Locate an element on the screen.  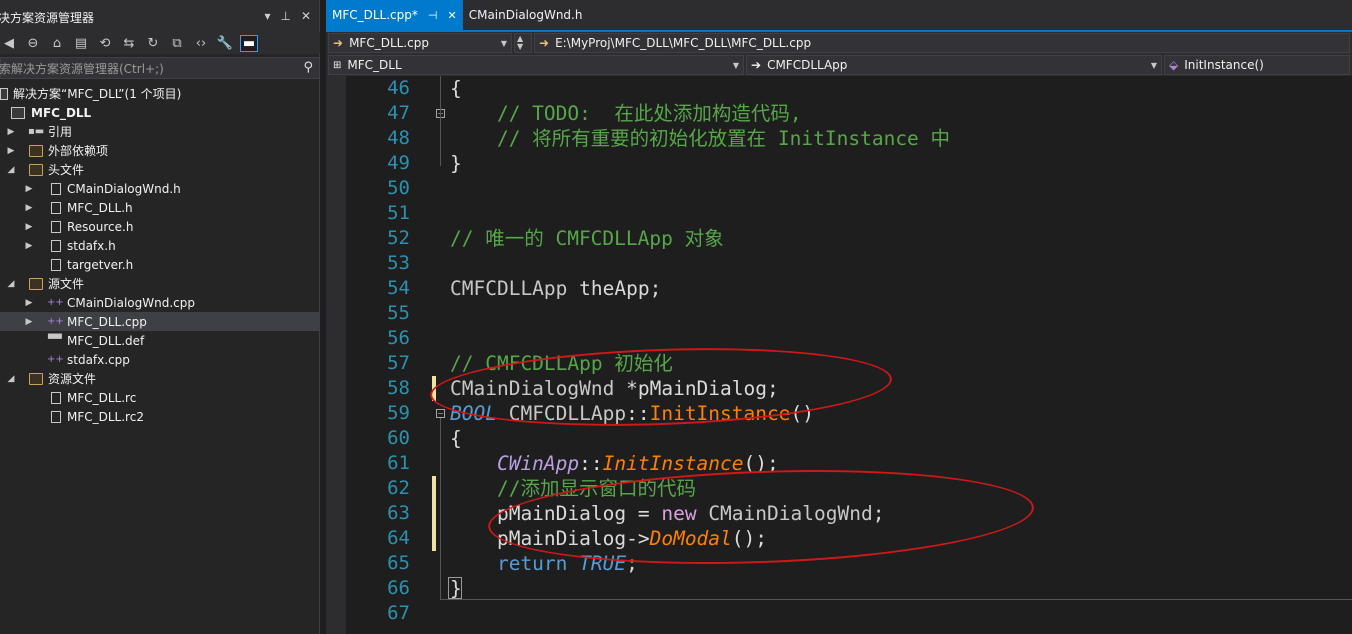
back-icon: ◀ is located at coordinates (9, 43).